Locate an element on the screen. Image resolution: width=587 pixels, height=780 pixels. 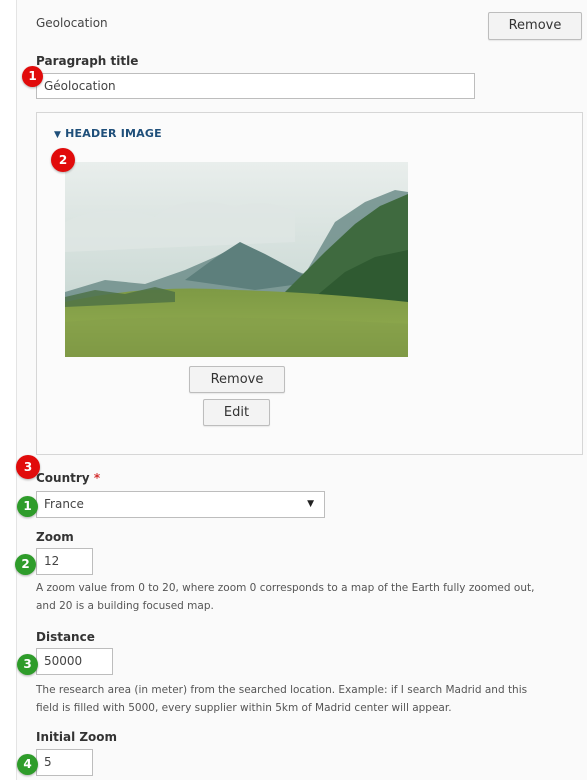
remove-image-button: Remove is located at coordinates (237, 379).